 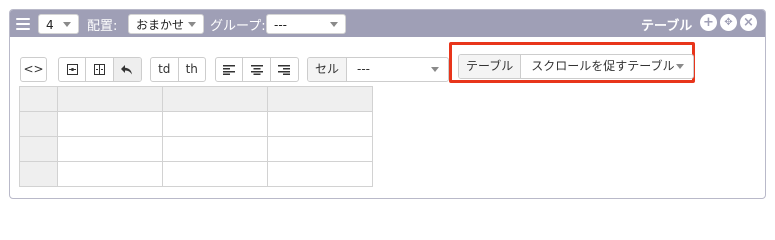 I want to click on align-group, so click(x=257, y=69).